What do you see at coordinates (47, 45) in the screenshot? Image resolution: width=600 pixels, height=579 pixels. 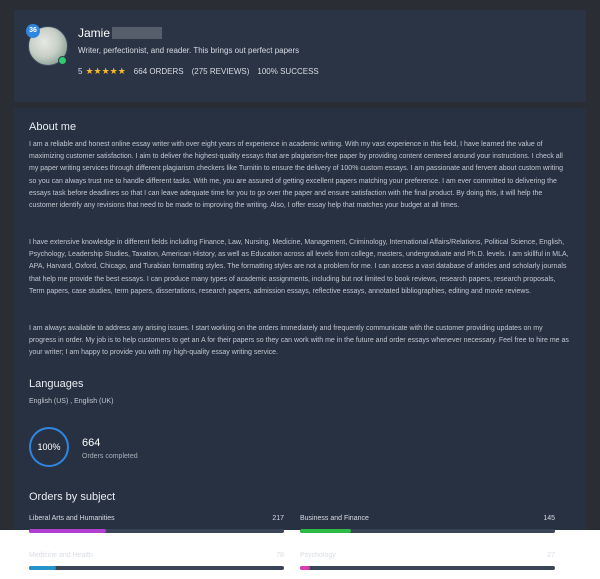 I see `avatar-container: 36` at bounding box center [47, 45].